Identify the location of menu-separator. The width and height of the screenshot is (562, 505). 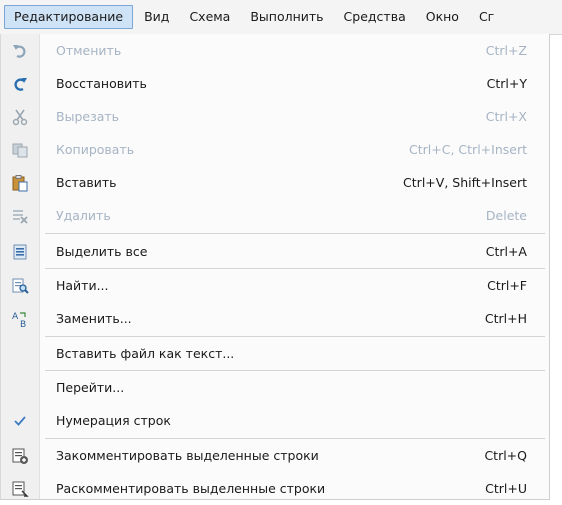
(295, 233).